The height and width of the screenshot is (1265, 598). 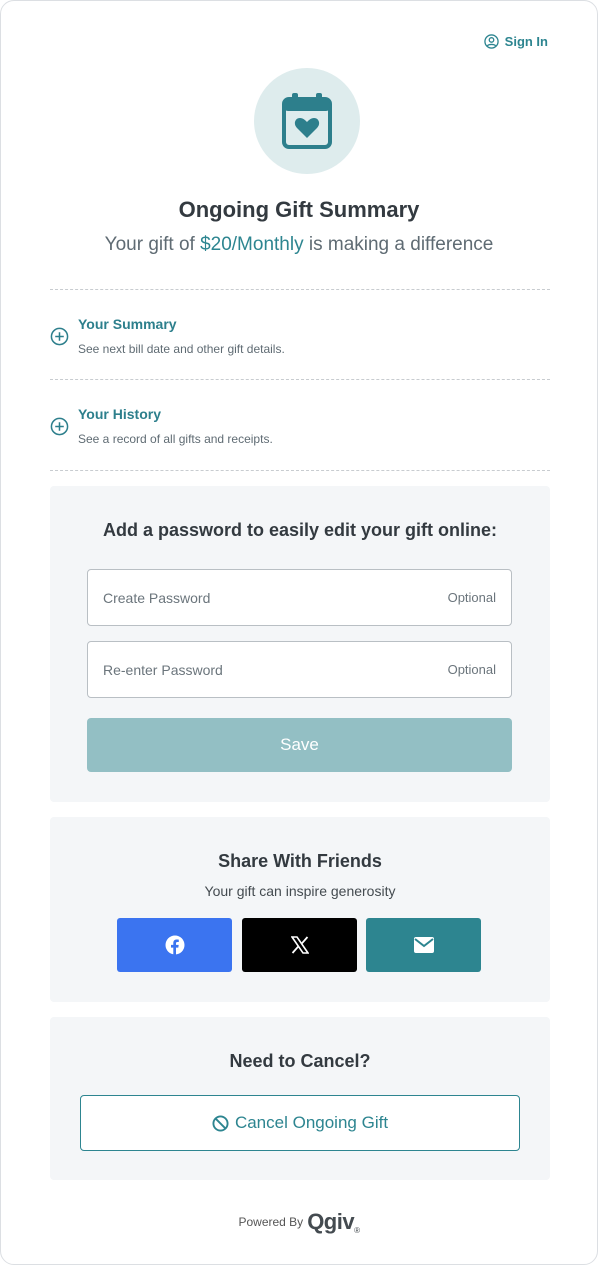 What do you see at coordinates (263, 597) in the screenshot?
I see `create-password-input` at bounding box center [263, 597].